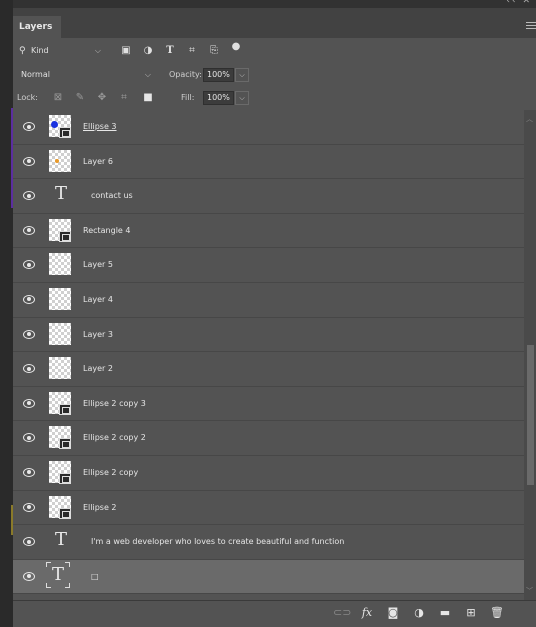 This screenshot has height=627, width=536. I want to click on panel-titlebar: ‹‹ ✕, so click(274, 4).